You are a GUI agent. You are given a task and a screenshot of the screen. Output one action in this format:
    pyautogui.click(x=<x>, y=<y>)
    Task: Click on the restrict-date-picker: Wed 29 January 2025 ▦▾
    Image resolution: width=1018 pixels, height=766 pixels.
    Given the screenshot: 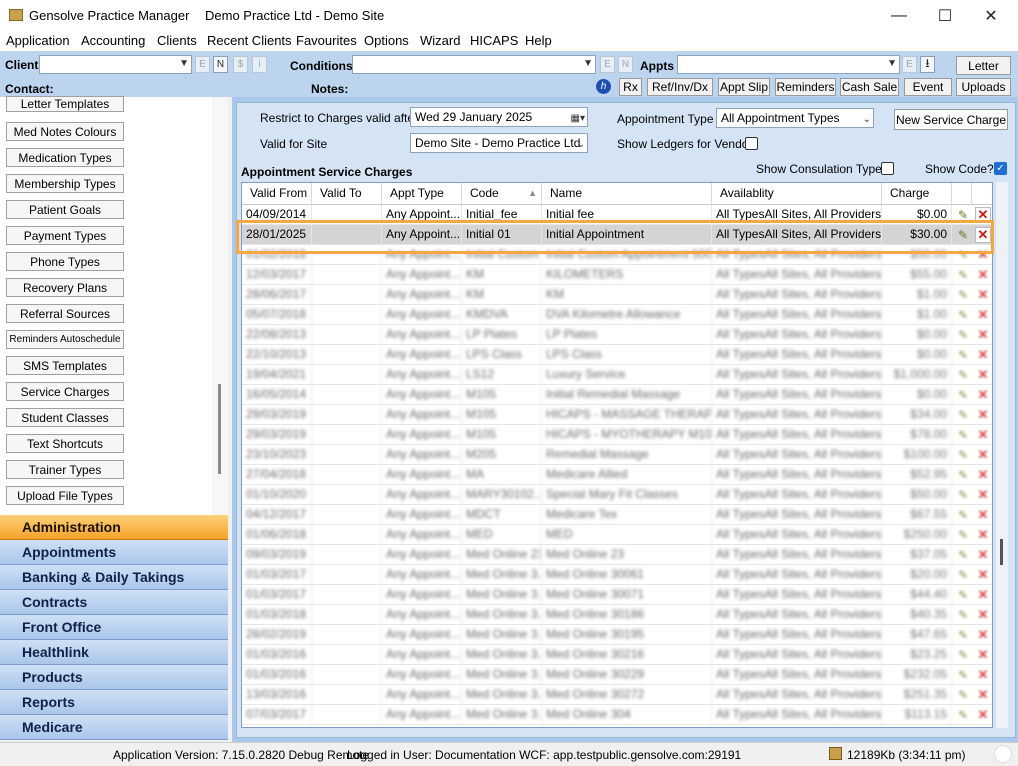 What is the action you would take?
    pyautogui.click(x=499, y=117)
    